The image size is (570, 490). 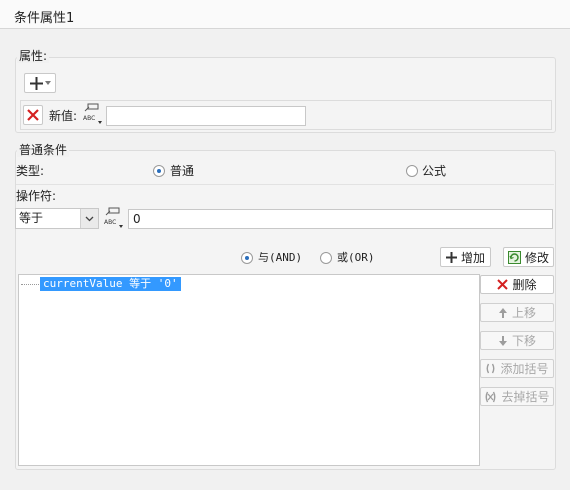 I want to click on operand-value-input: 0, so click(x=340, y=219).